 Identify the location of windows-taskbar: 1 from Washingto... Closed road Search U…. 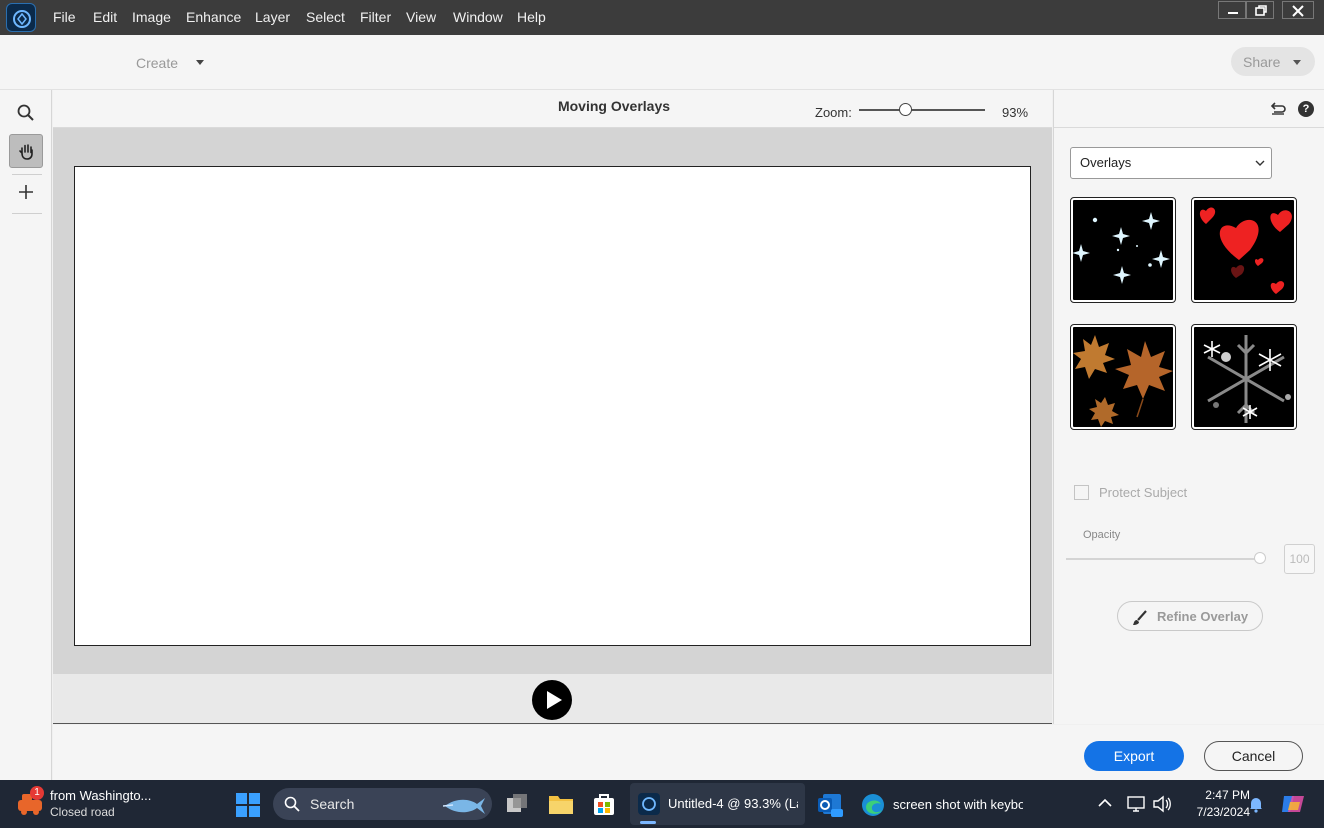
(662, 804).